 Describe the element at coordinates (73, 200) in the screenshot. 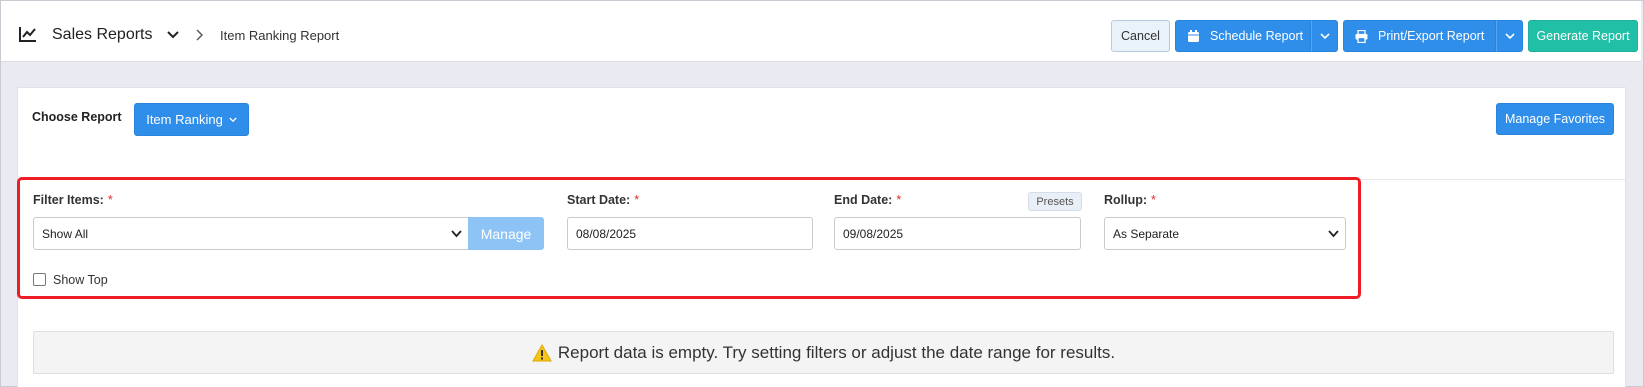

I see `filter-items-label: Filter Items: *` at that location.